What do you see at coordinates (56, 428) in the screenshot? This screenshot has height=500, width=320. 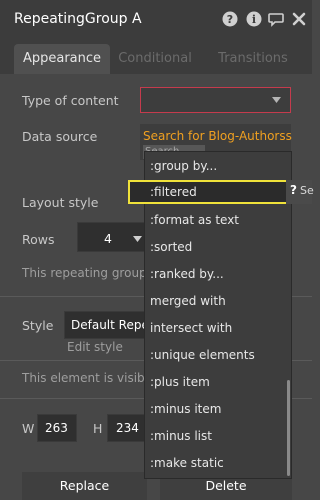 I see `width-value: 263` at bounding box center [56, 428].